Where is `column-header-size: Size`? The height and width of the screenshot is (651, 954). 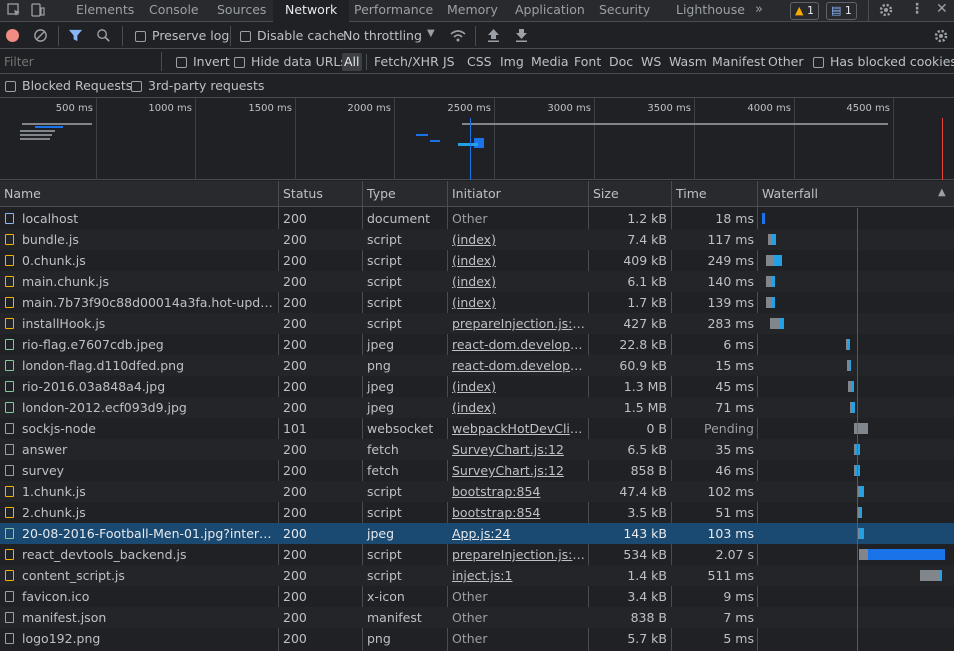 column-header-size: Size is located at coordinates (630, 194).